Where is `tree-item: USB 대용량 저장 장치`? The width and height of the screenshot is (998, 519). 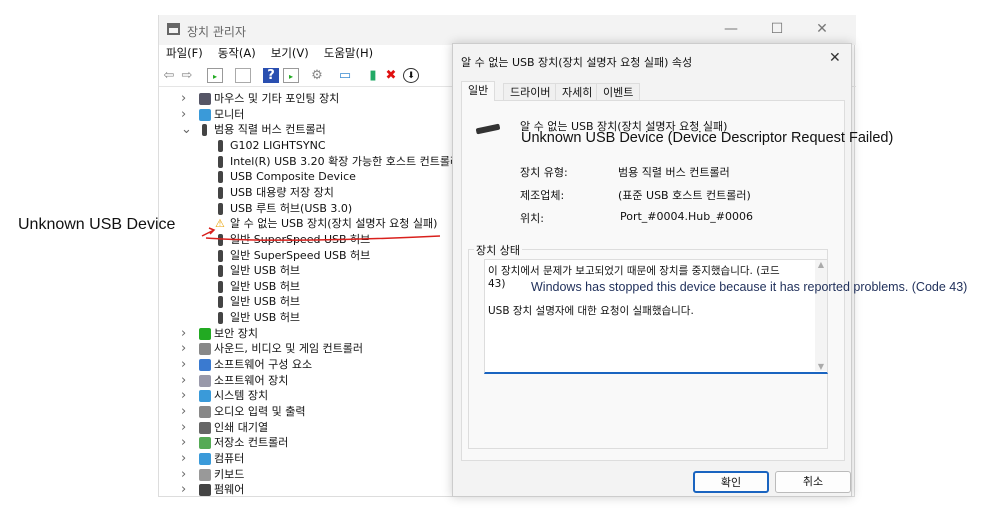
tree-item: USB 대용량 저장 장치 is located at coordinates (309, 193).